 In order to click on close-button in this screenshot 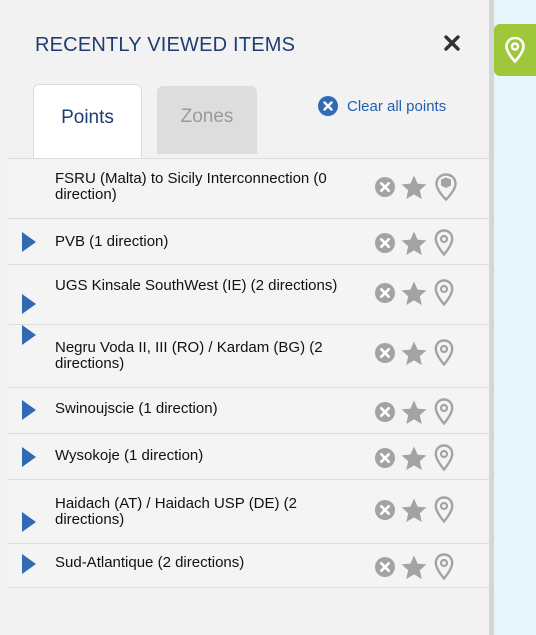, I will do `click(452, 43)`.